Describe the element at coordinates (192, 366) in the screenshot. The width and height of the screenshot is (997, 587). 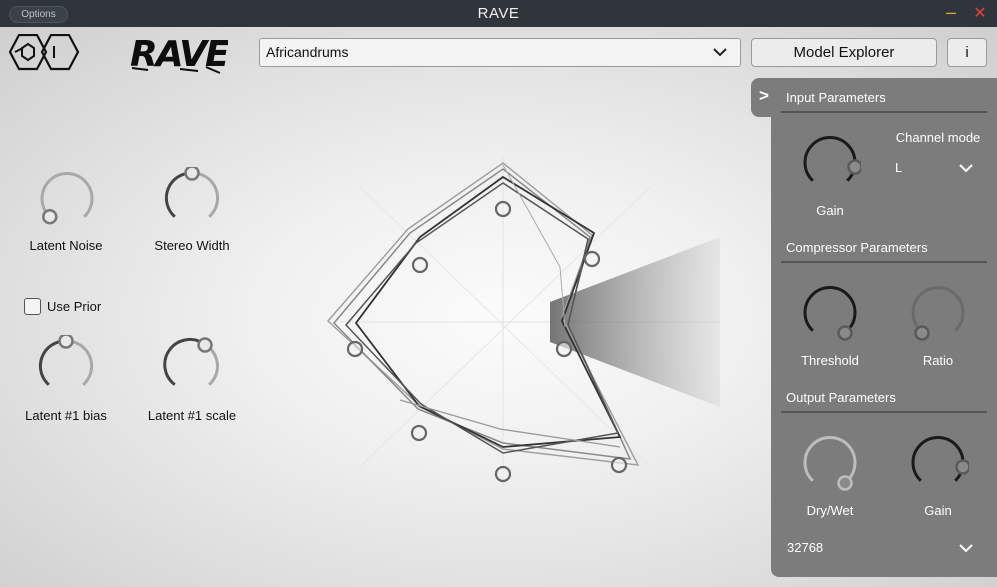
I see `latent-scale-knob` at that location.